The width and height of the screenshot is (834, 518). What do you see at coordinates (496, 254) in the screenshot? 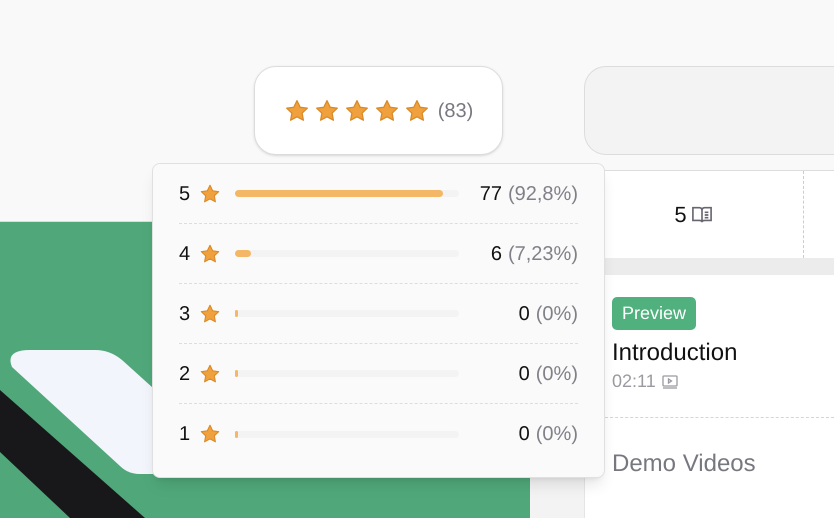
I see `review-count: 6` at bounding box center [496, 254].